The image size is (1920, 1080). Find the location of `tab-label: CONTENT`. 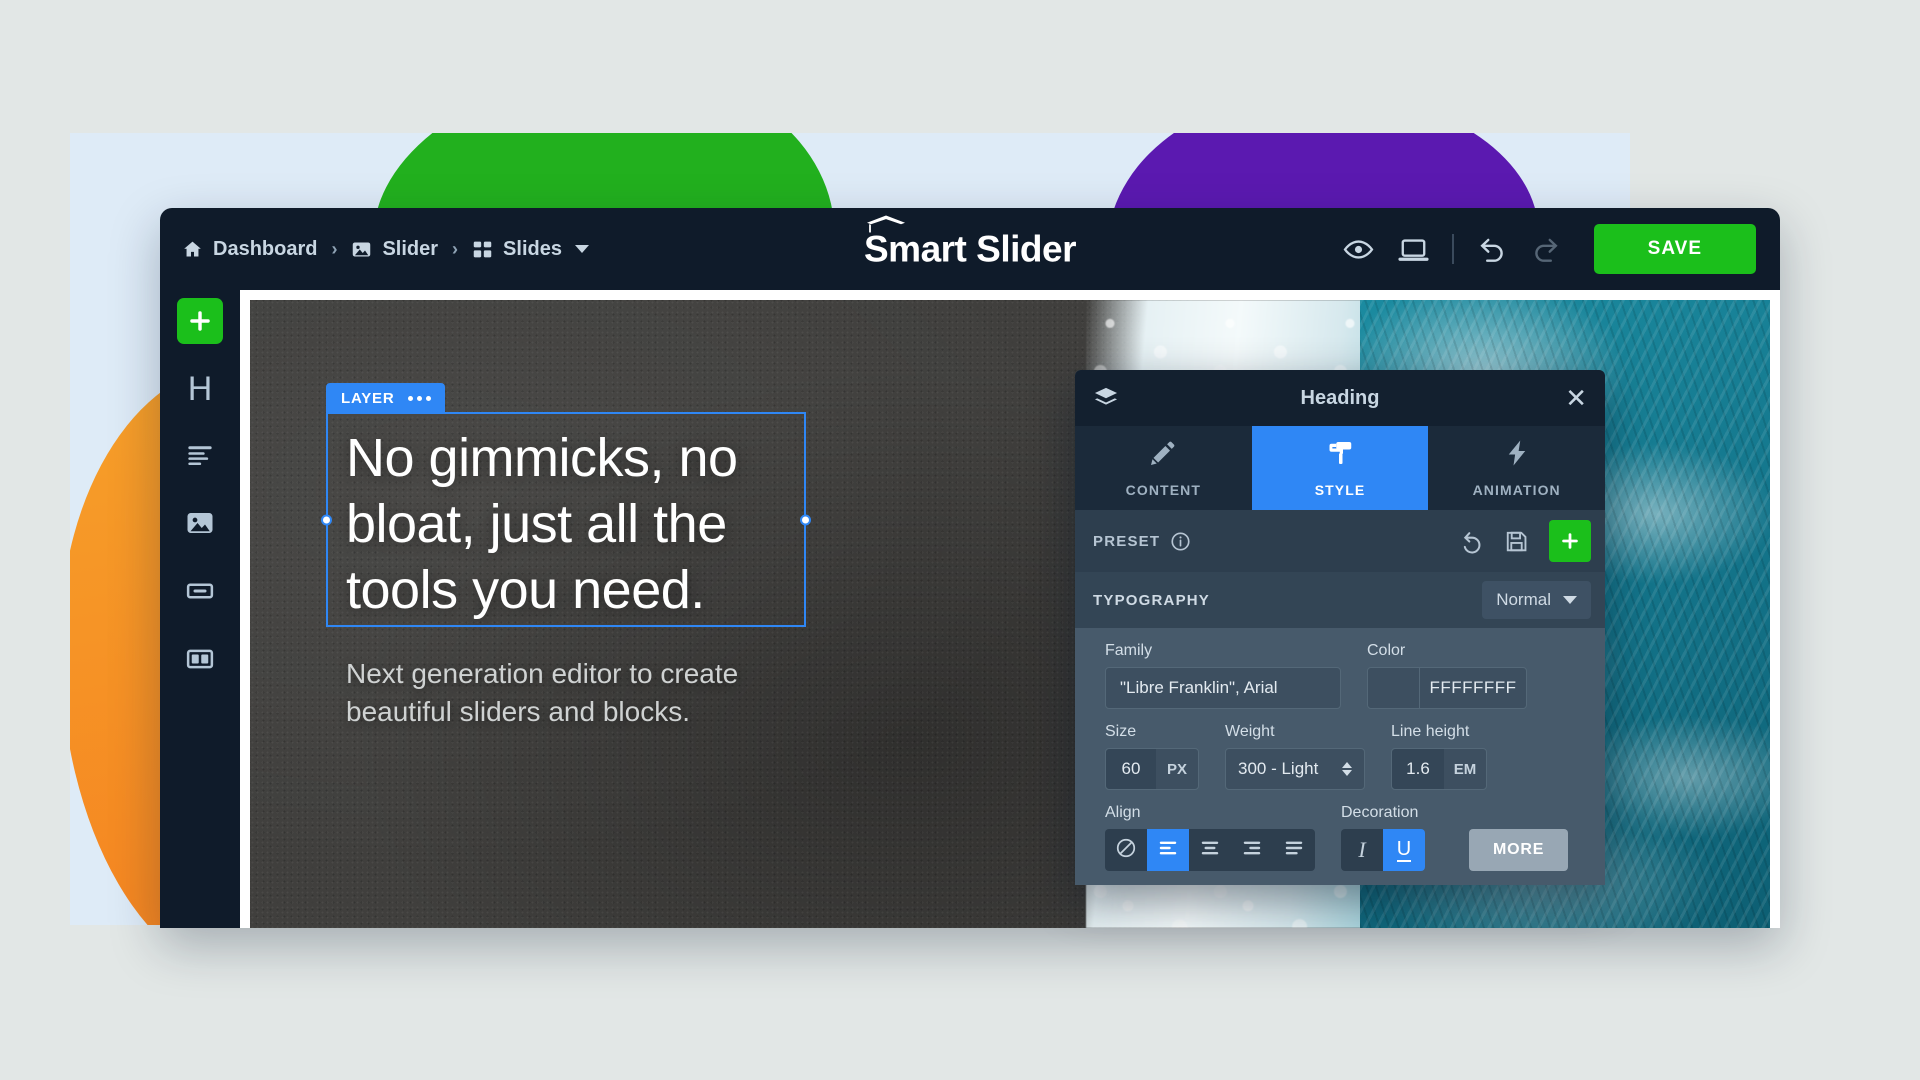

tab-label: CONTENT is located at coordinates (1163, 490).